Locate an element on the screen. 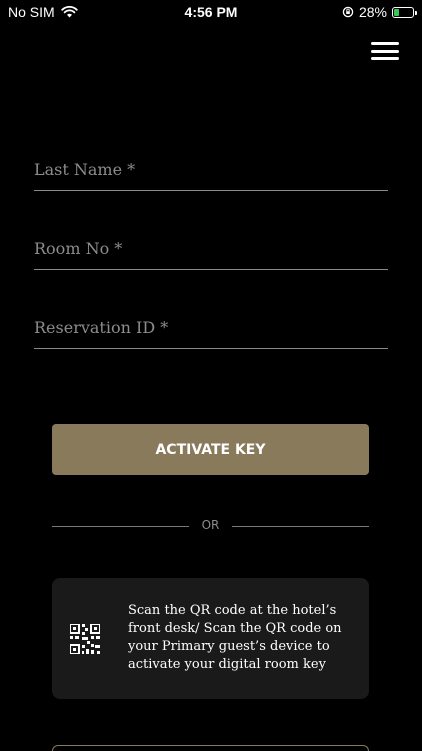  last-name-input is located at coordinates (211, 169).